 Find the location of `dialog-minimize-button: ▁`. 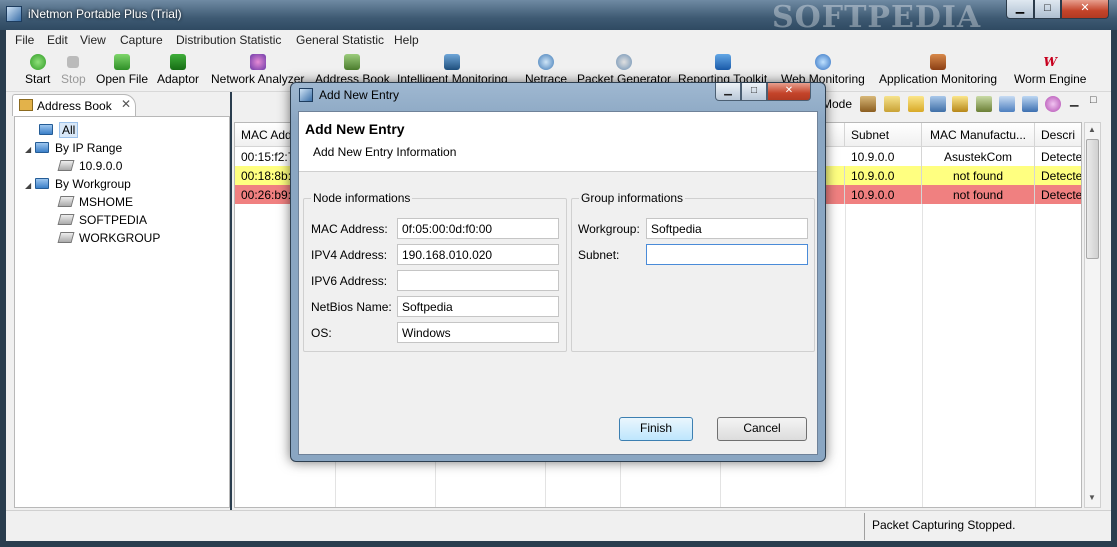

dialog-minimize-button: ▁ is located at coordinates (728, 92).